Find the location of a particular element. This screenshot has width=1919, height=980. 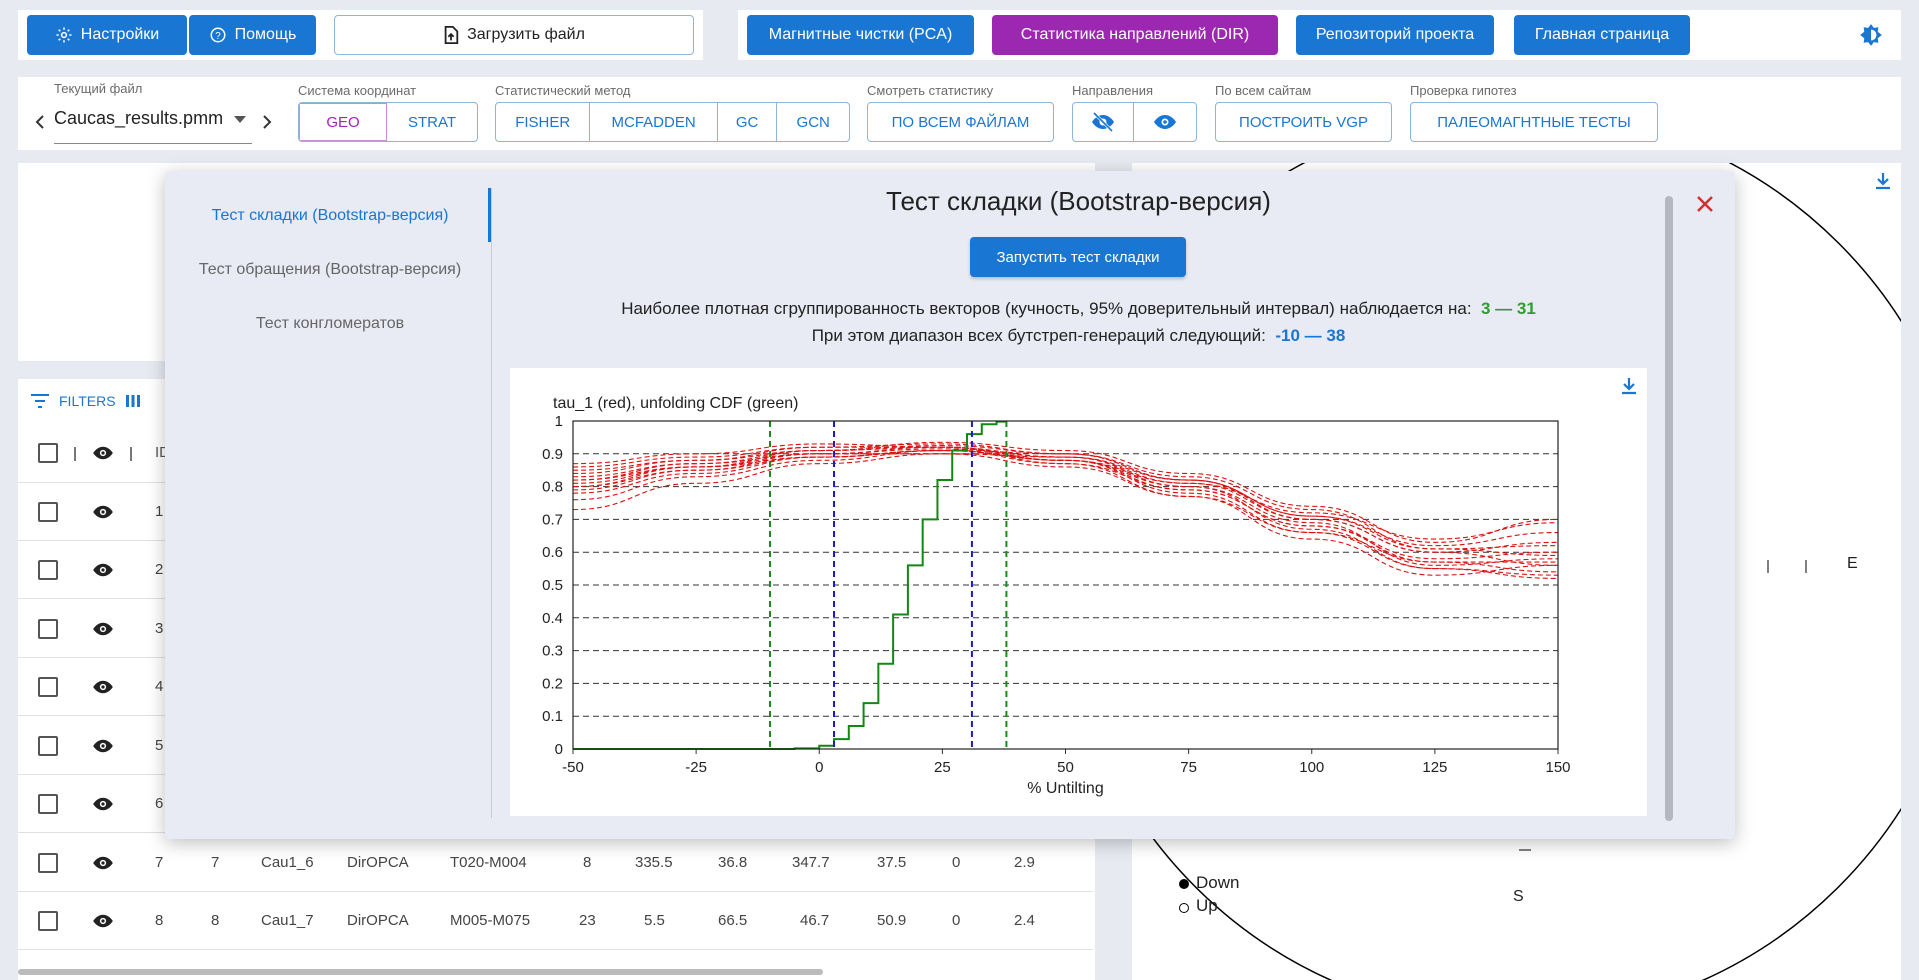

dir-button: Статистика направлений (DIR) is located at coordinates (1135, 35).